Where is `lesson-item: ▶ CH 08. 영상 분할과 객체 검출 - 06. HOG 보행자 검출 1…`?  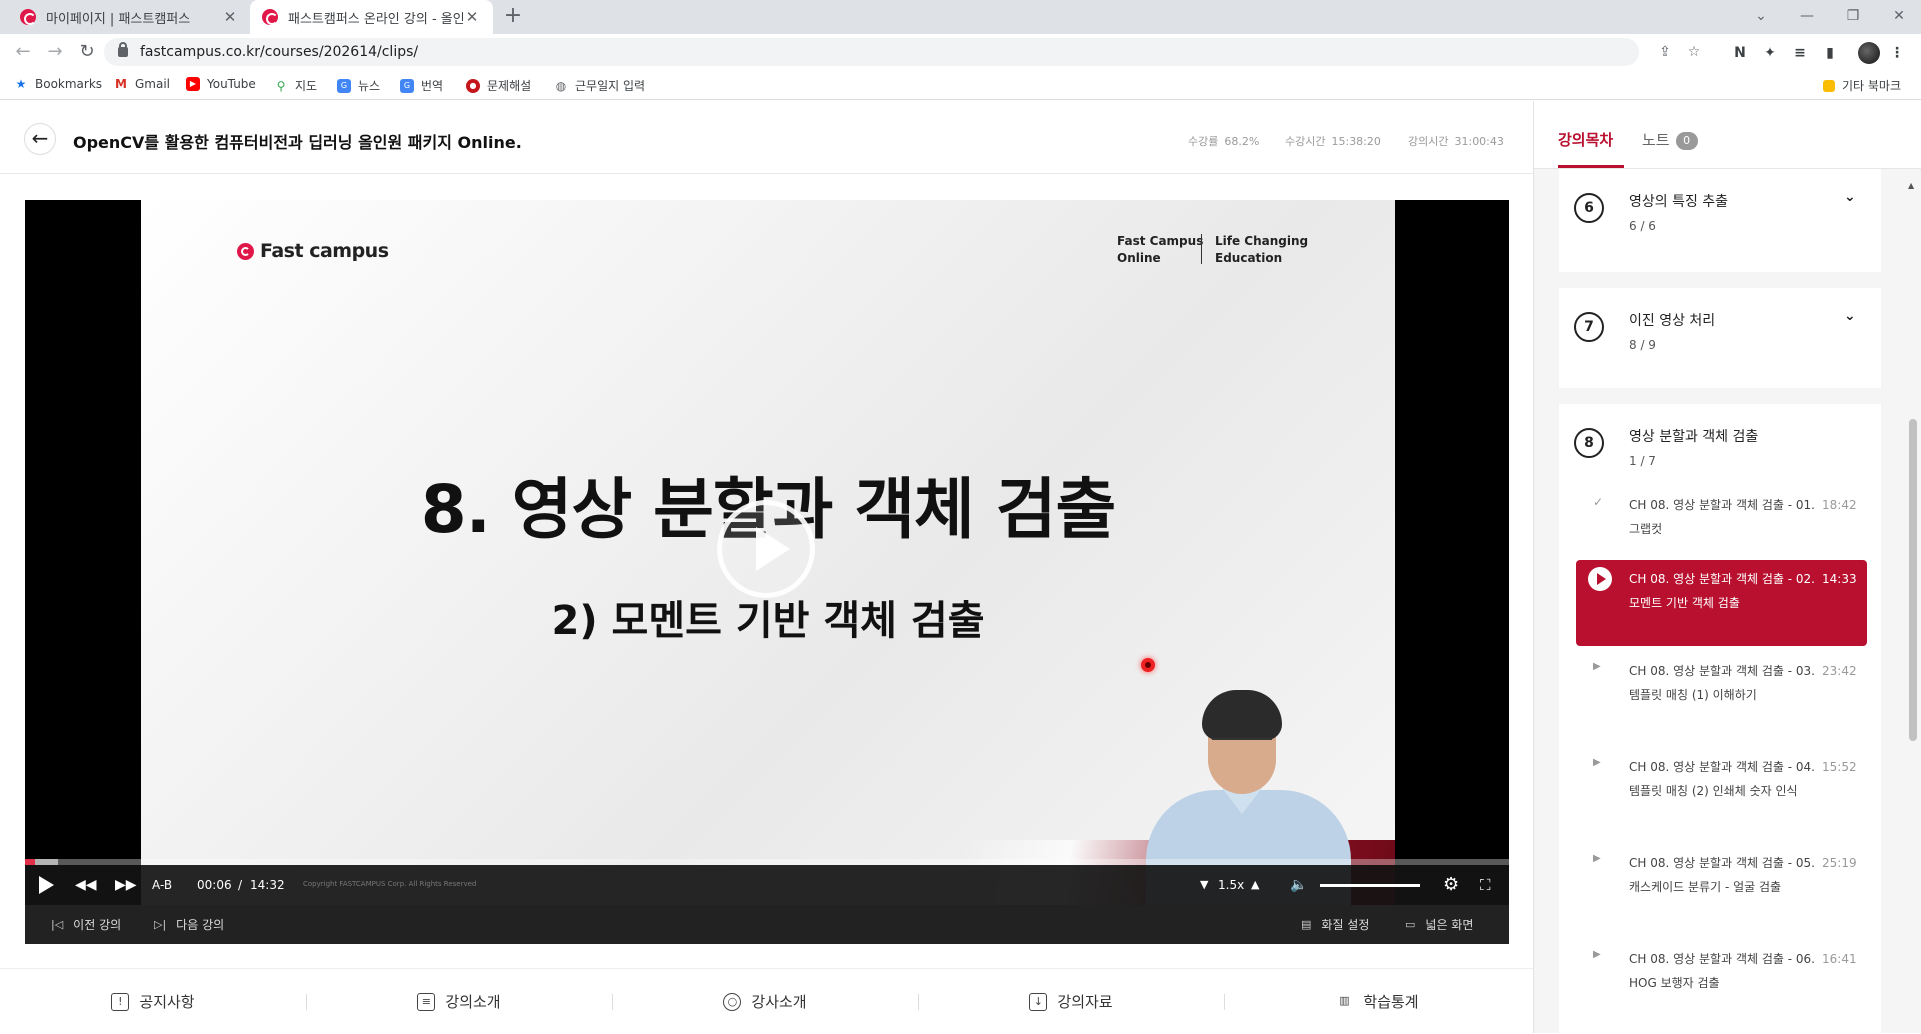 lesson-item: ▶ CH 08. 영상 분할과 객체 검출 - 06. HOG 보행자 검출 1… is located at coordinates (1720, 977).